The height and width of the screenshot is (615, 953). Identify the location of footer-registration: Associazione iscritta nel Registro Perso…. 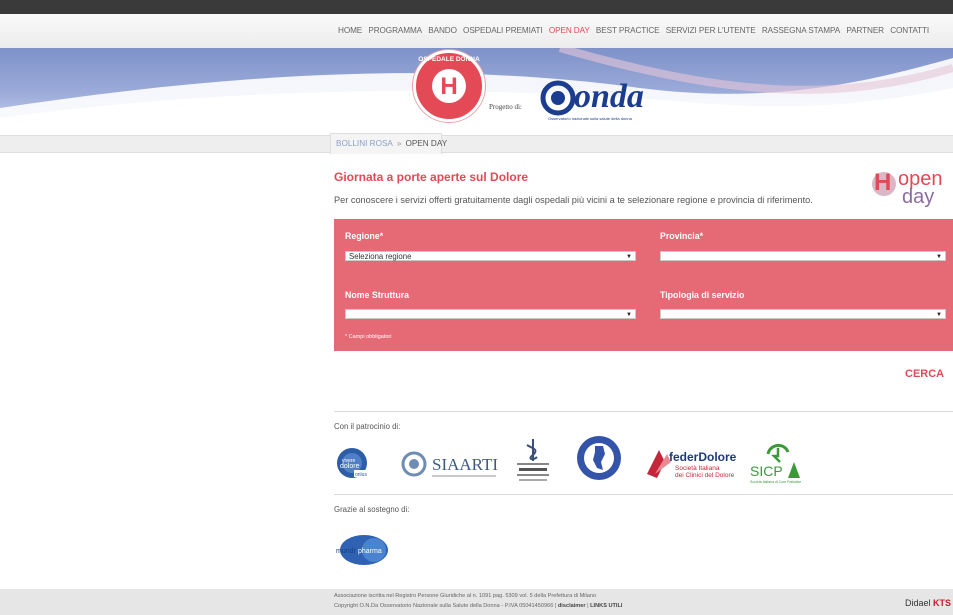
(465, 596).